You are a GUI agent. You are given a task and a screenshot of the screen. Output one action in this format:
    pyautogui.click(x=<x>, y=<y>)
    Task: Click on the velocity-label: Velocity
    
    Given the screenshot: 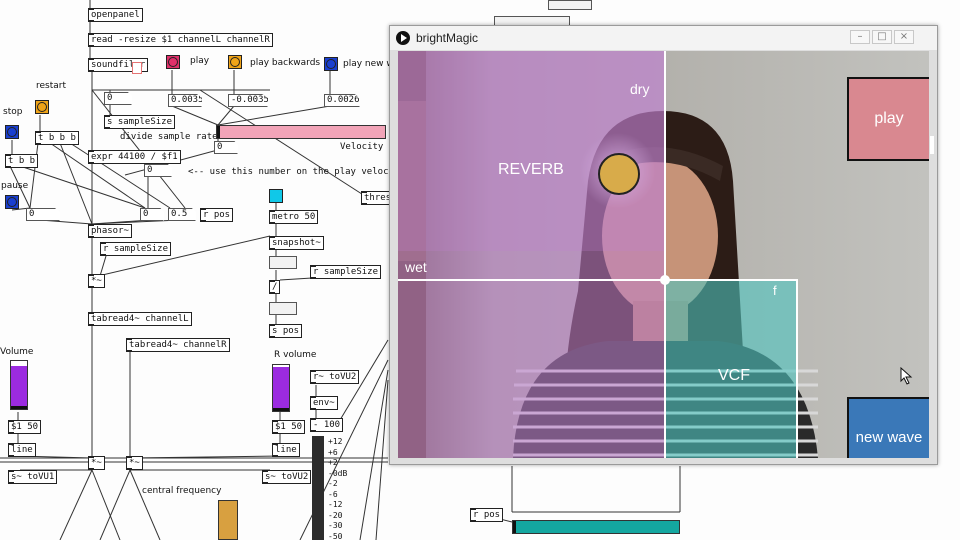 What is the action you would take?
    pyautogui.click(x=362, y=147)
    